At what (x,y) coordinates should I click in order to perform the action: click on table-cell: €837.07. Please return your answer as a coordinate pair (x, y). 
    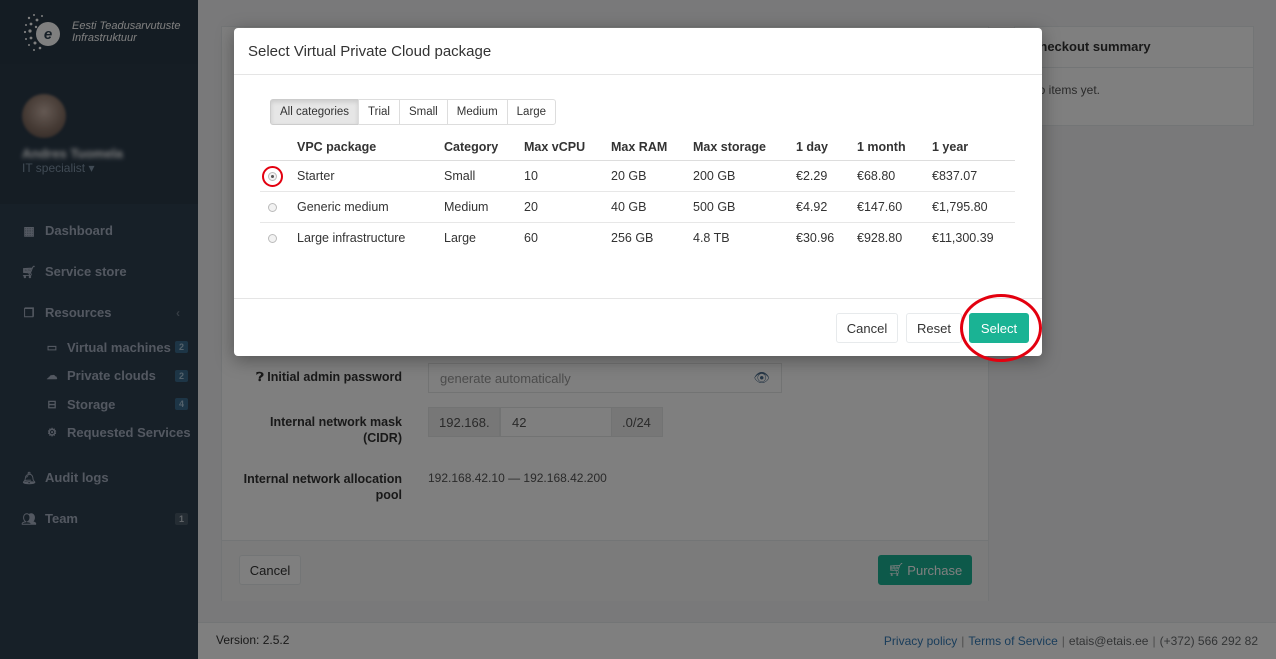
    Looking at the image, I should click on (973, 176).